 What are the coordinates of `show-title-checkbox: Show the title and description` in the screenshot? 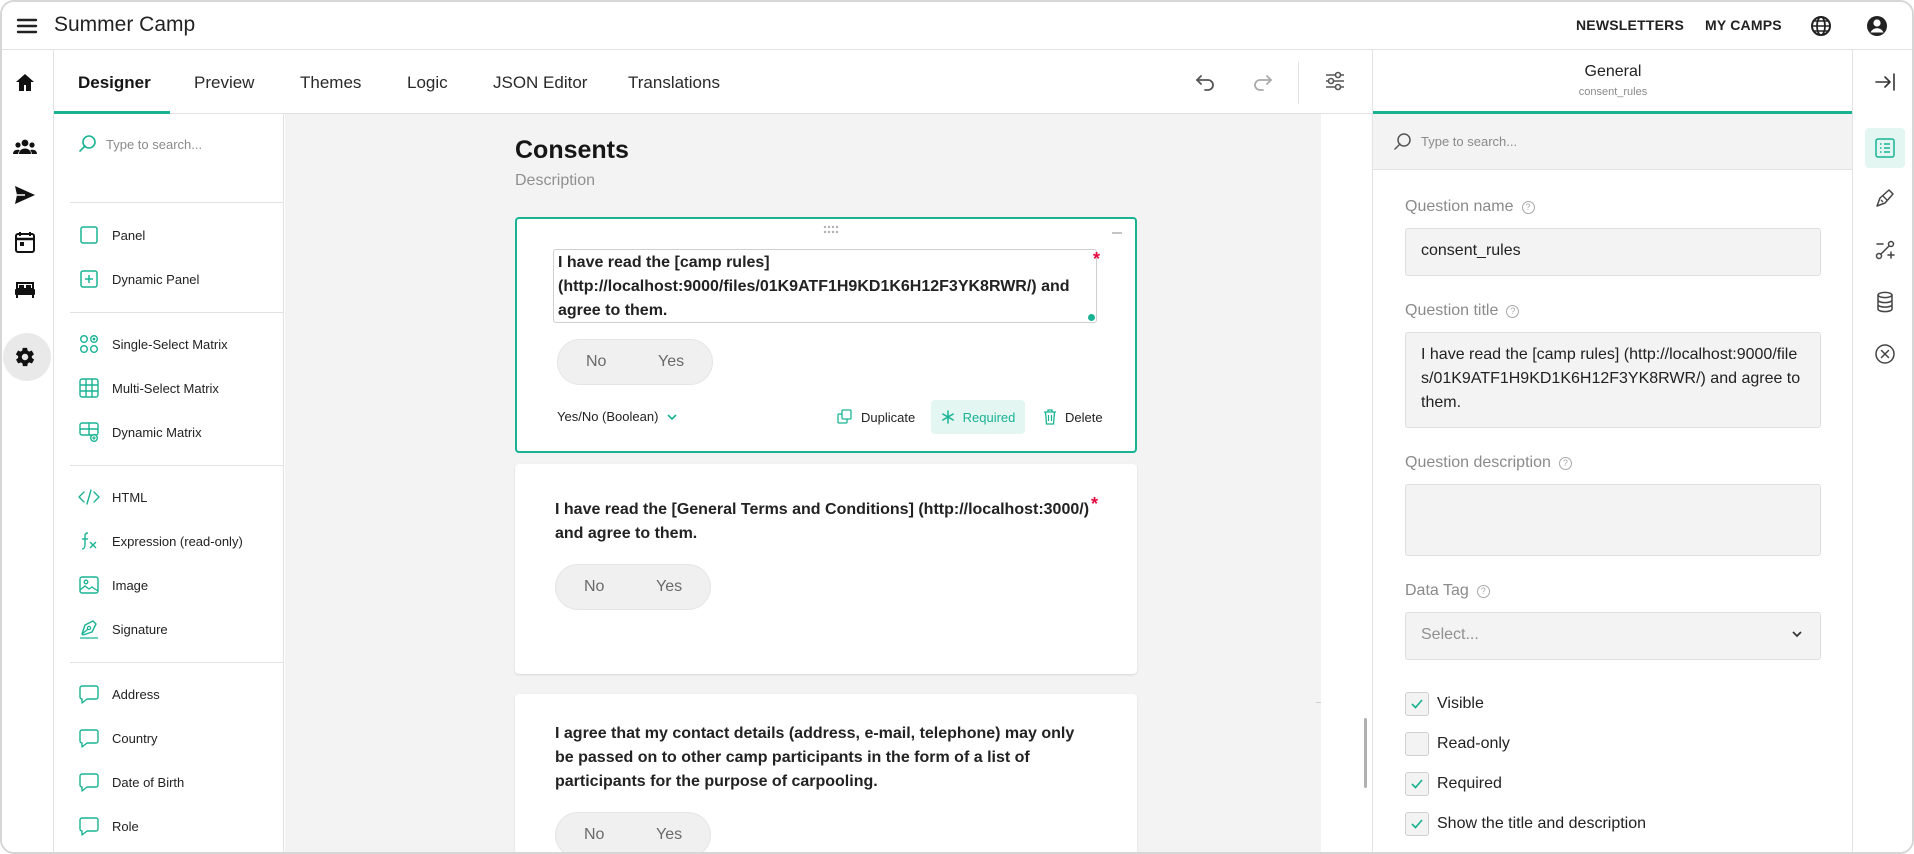 It's located at (1525, 824).